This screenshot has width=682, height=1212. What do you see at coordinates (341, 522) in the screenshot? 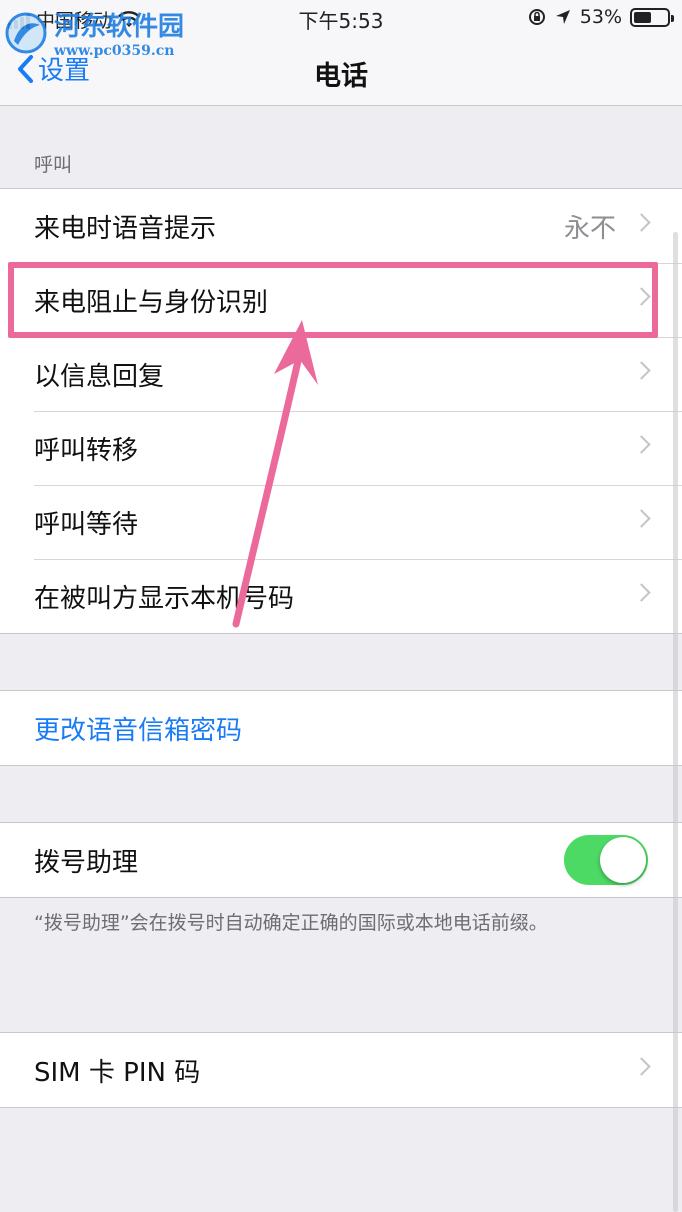
I see `row-call-waiting: 呼叫等待` at bounding box center [341, 522].